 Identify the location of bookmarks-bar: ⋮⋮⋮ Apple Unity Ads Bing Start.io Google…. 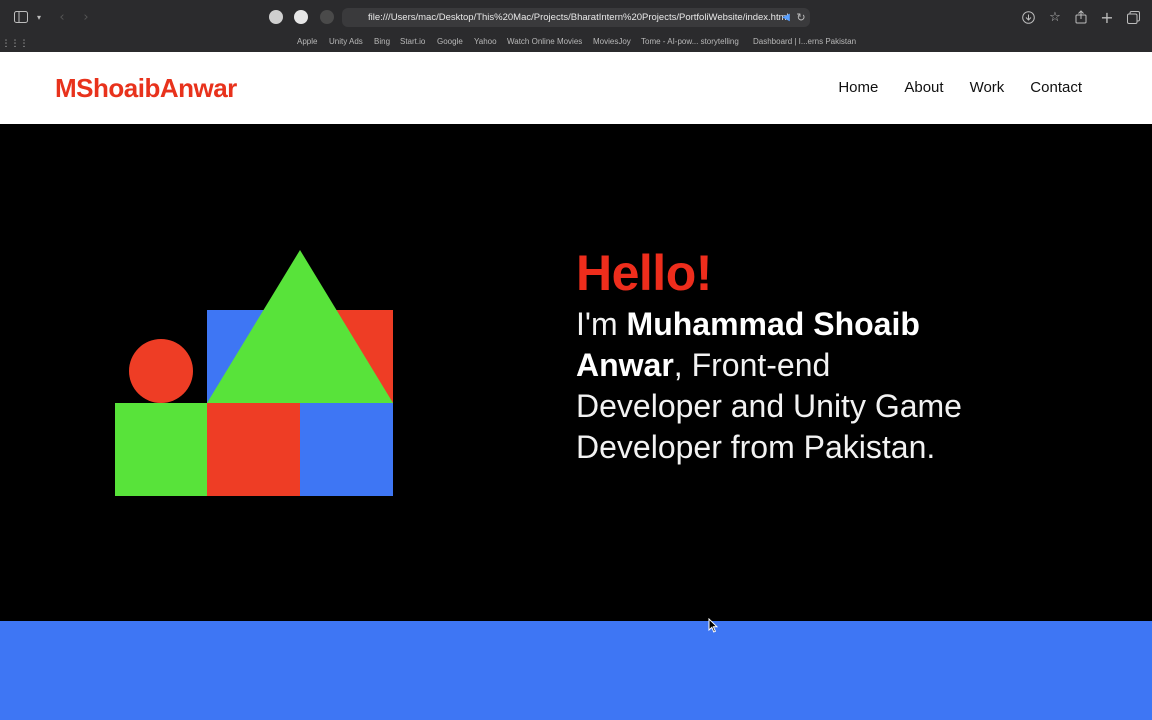
(576, 43).